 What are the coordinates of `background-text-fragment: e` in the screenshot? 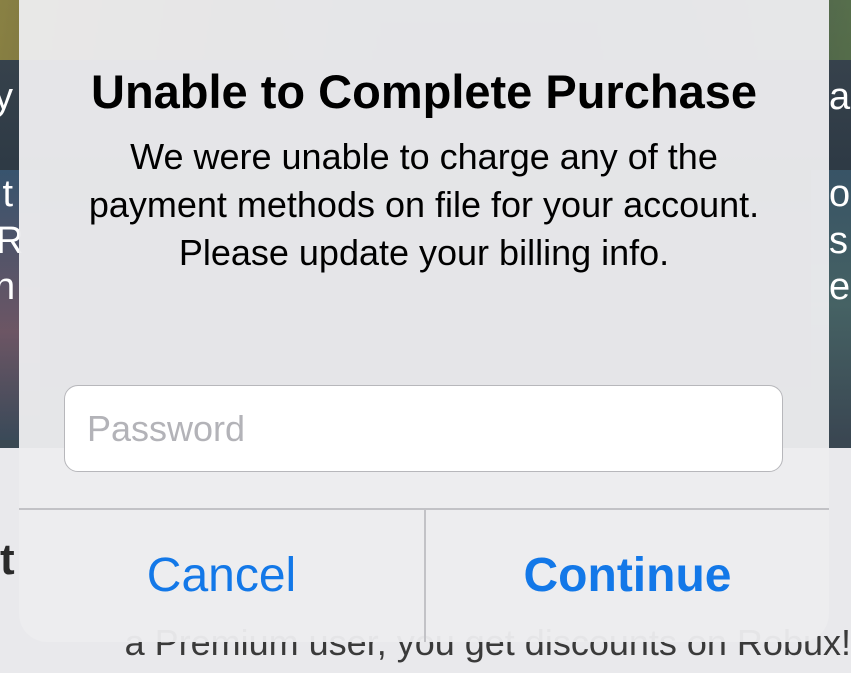 It's located at (840, 287).